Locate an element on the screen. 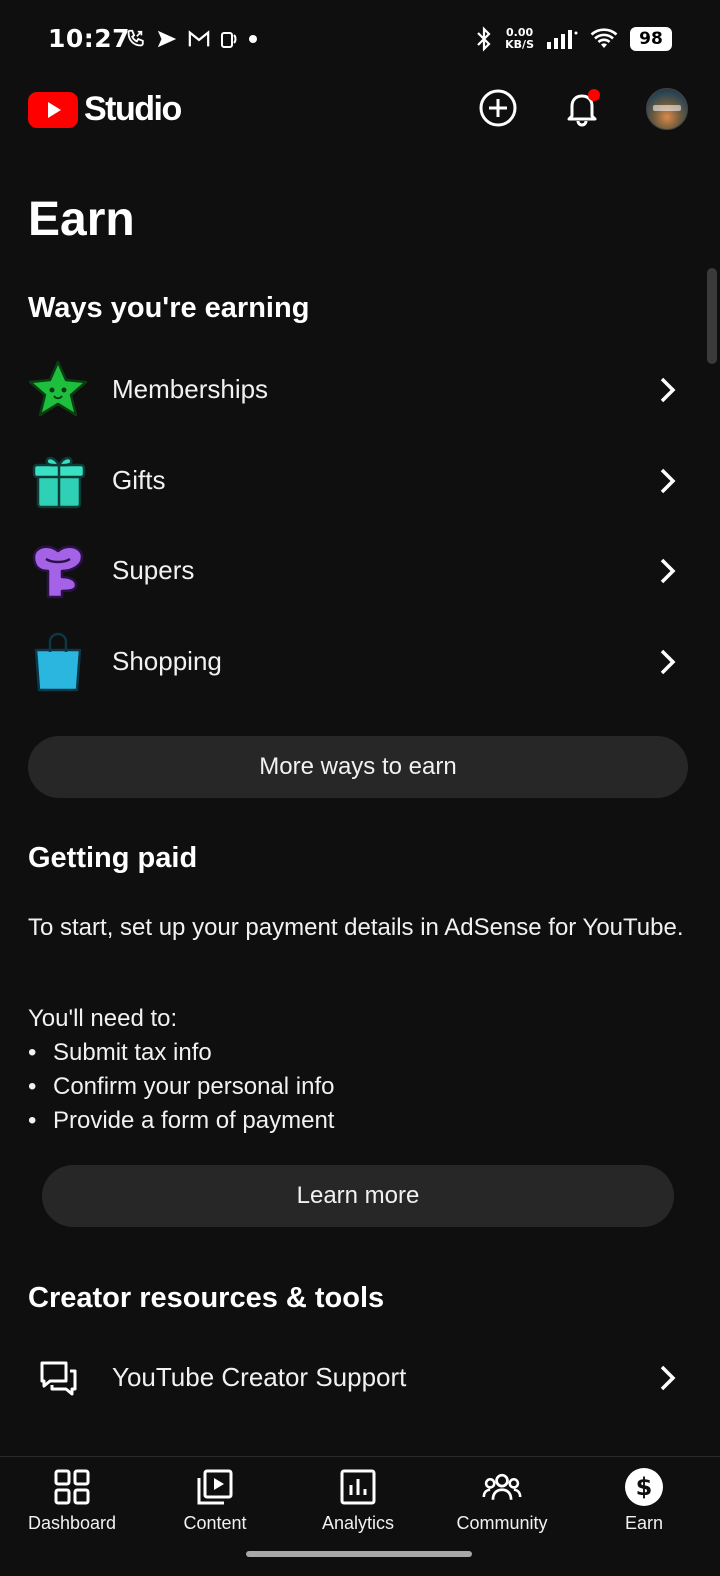  list-item-supers: Supers is located at coordinates (360, 571).